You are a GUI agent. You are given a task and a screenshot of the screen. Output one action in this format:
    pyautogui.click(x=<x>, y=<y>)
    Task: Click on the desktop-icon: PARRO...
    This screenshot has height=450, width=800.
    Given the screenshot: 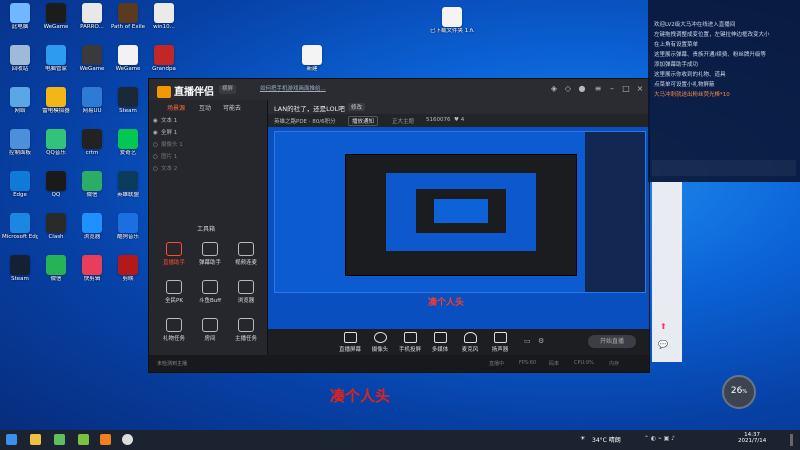 What is the action you would take?
    pyautogui.click(x=92, y=21)
    